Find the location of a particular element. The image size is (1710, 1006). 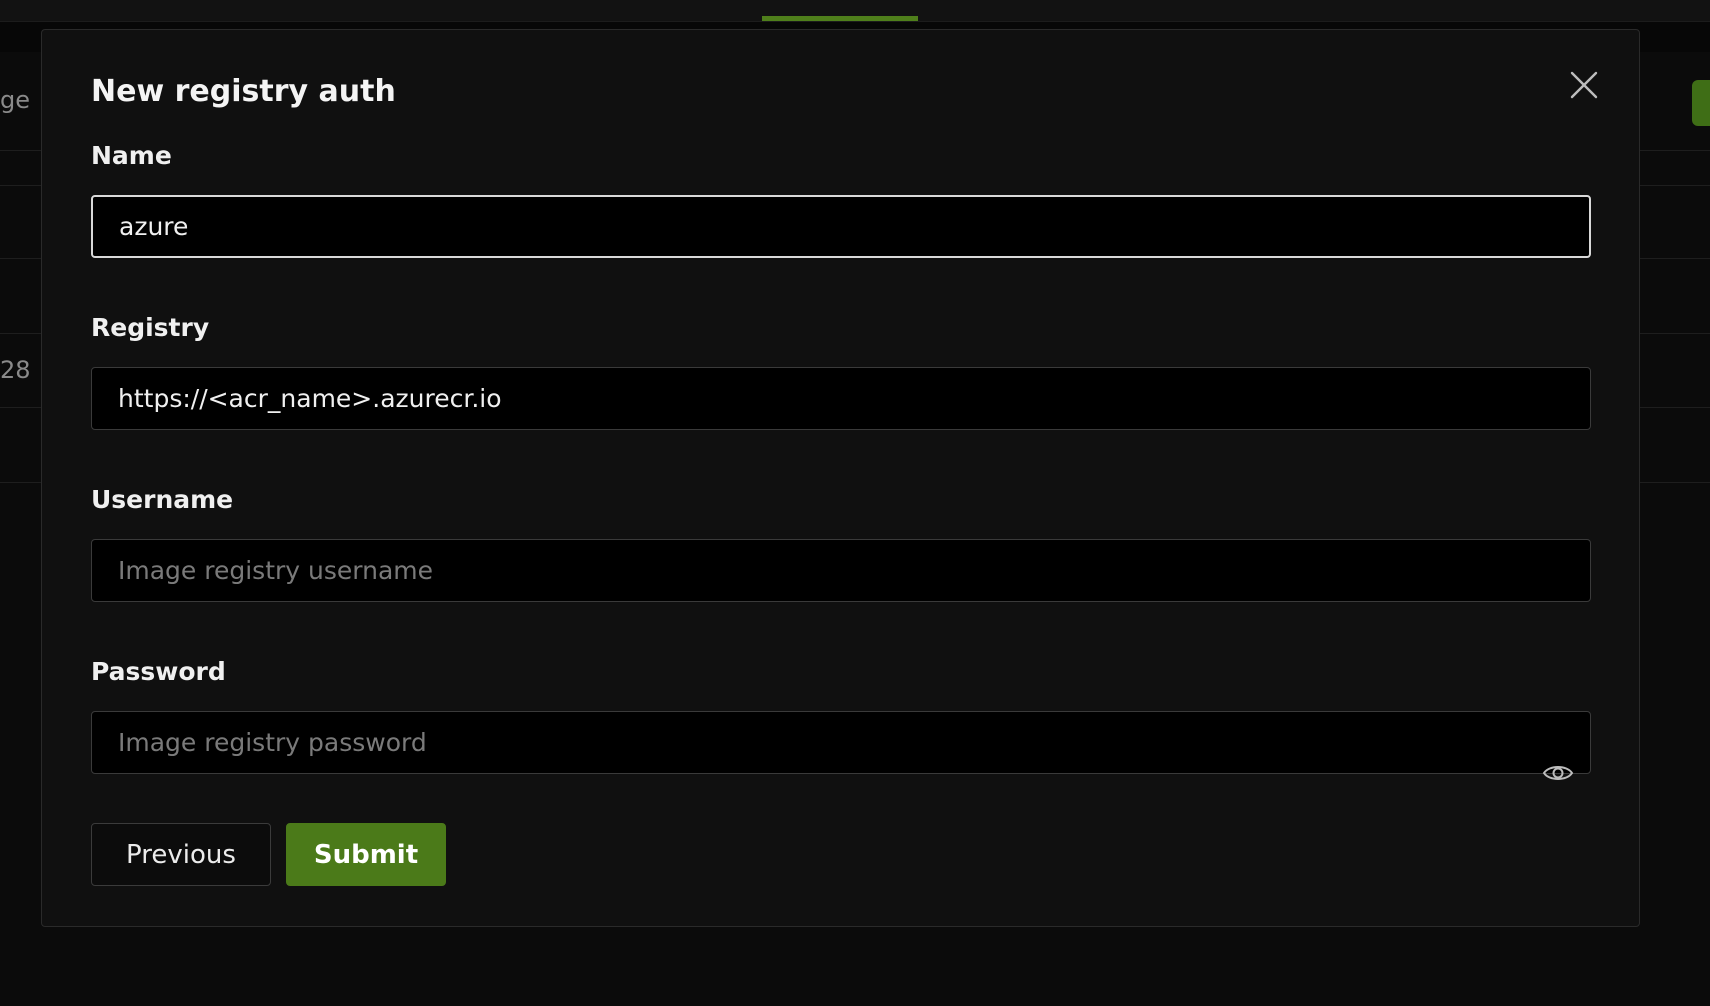

background-text-fragment: ge is located at coordinates (15, 100).